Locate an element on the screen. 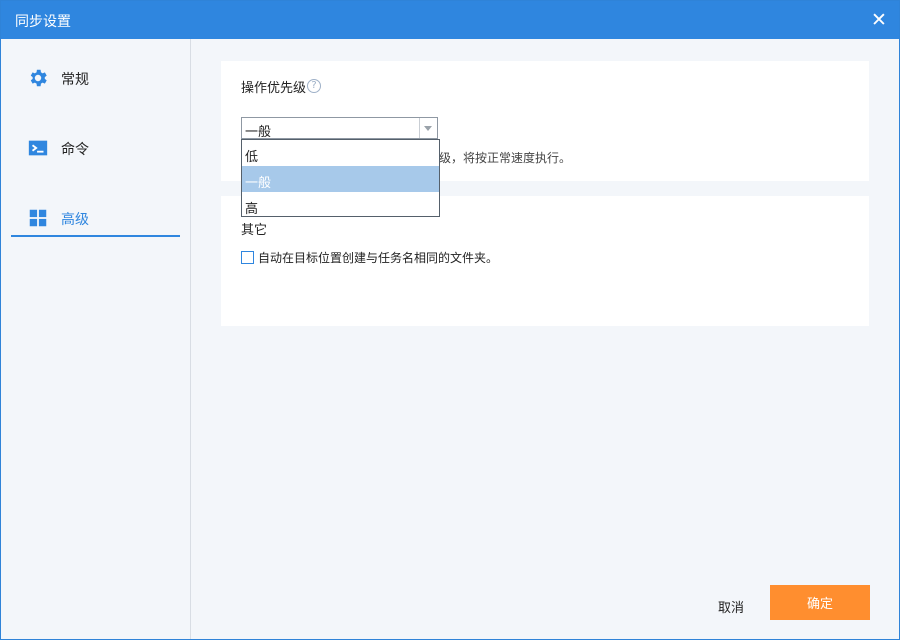  select-value: 一般 is located at coordinates (258, 132).